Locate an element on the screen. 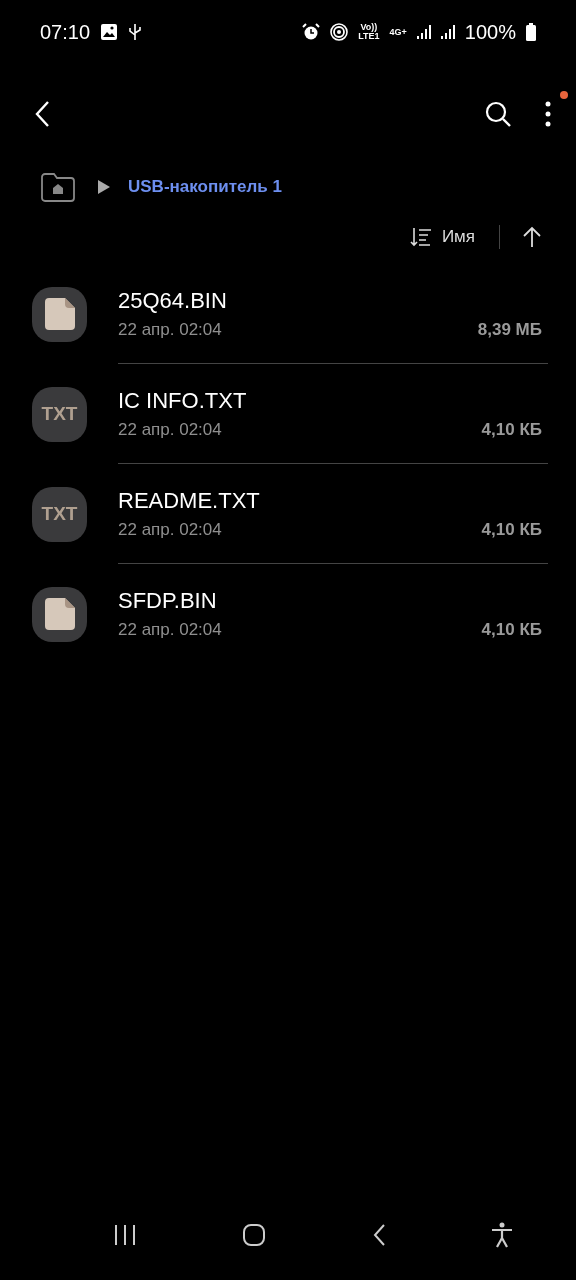 The image size is (576, 1280). usb-icon is located at coordinates (135, 32).